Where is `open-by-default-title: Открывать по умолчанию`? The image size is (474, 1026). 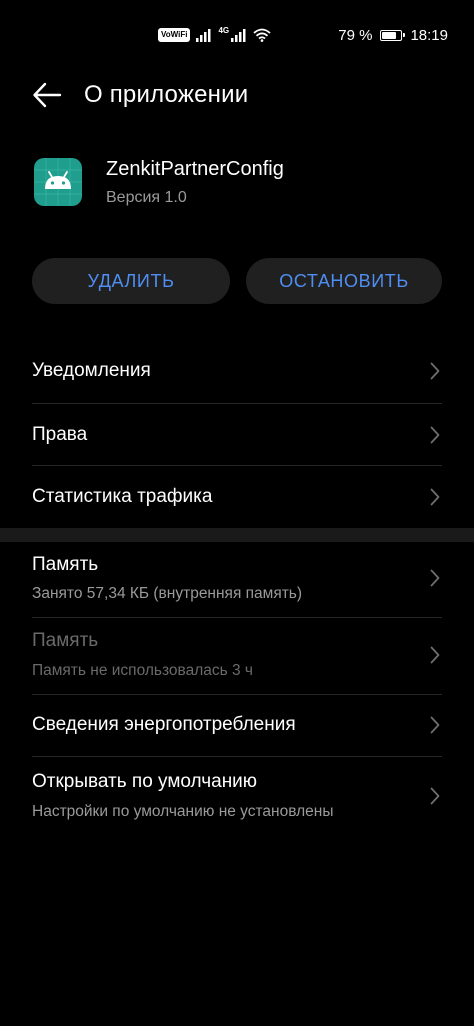
open-by-default-title: Открывать по умолчанию is located at coordinates (145, 781).